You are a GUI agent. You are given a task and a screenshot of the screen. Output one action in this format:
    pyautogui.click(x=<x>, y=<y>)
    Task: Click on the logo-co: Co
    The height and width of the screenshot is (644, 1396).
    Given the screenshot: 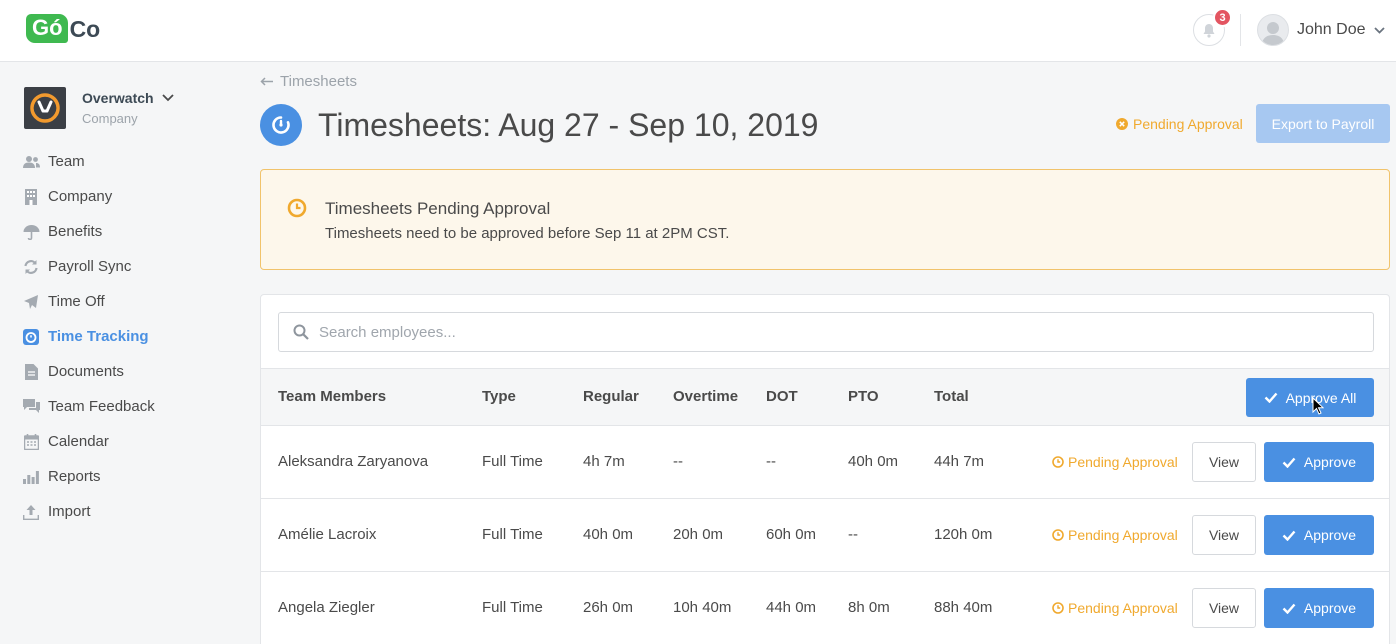 What is the action you would take?
    pyautogui.click(x=85, y=28)
    